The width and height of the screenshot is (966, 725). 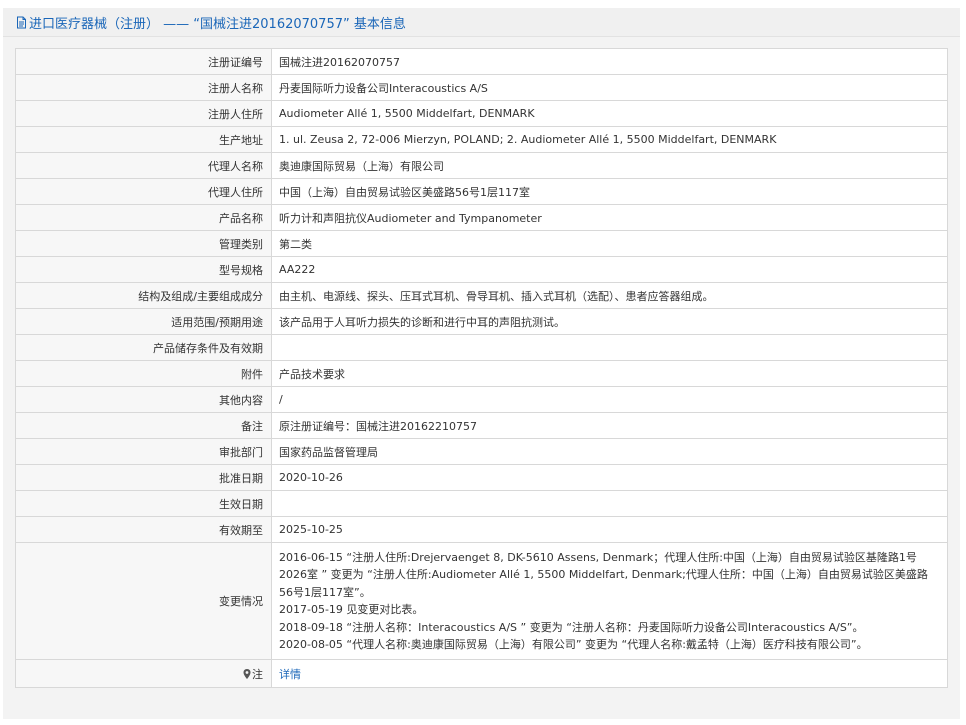 I want to click on table-row-model-spec: 型号规格 AA222, so click(x=481, y=269).